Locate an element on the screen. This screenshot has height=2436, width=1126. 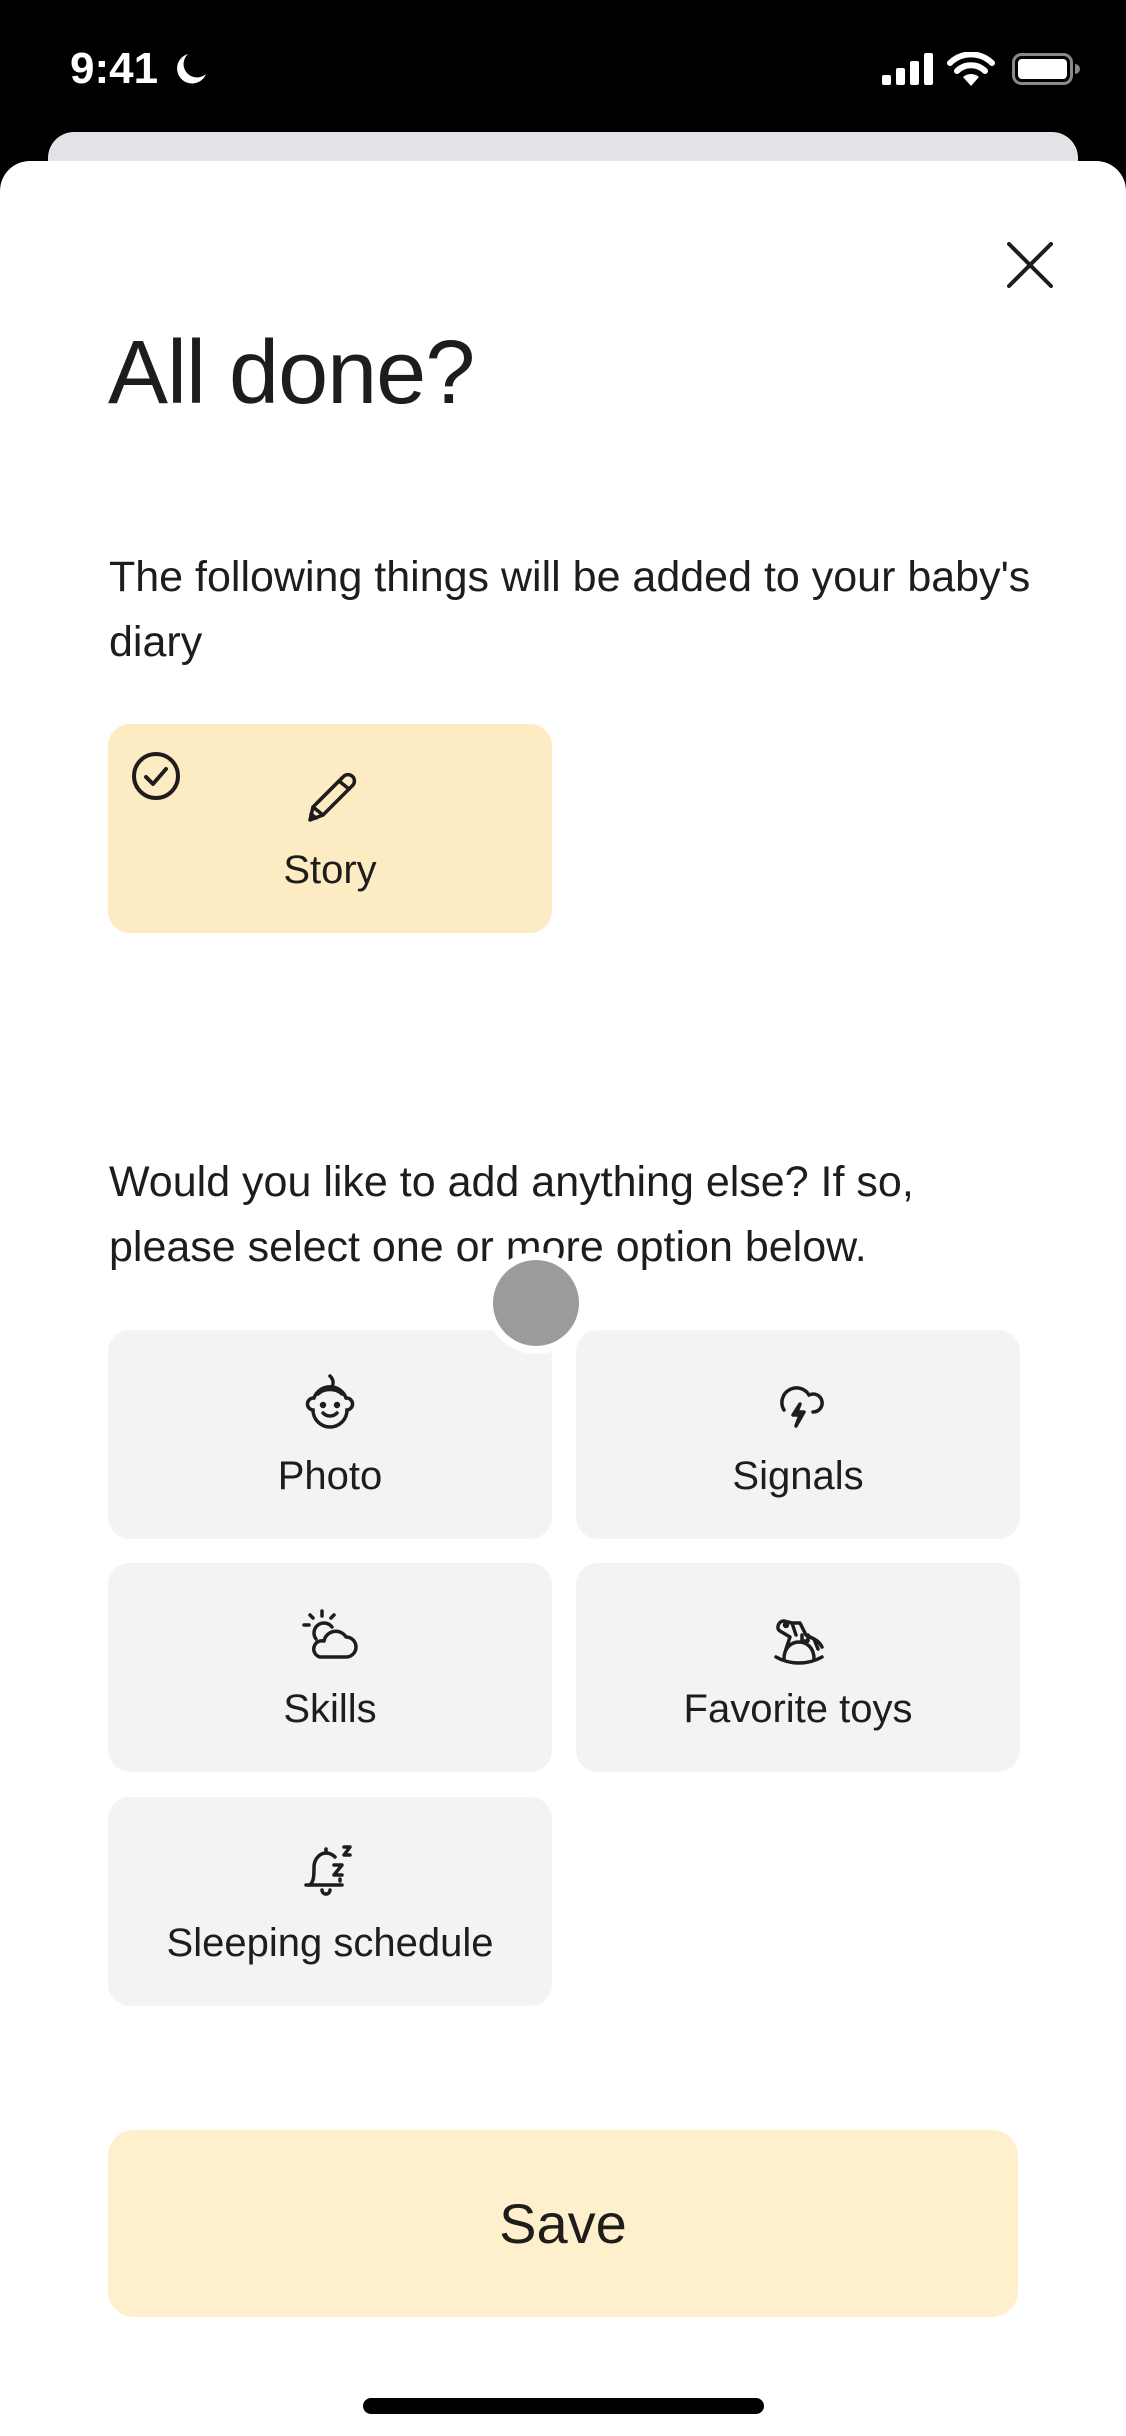
touch-indicator is located at coordinates (536, 1303).